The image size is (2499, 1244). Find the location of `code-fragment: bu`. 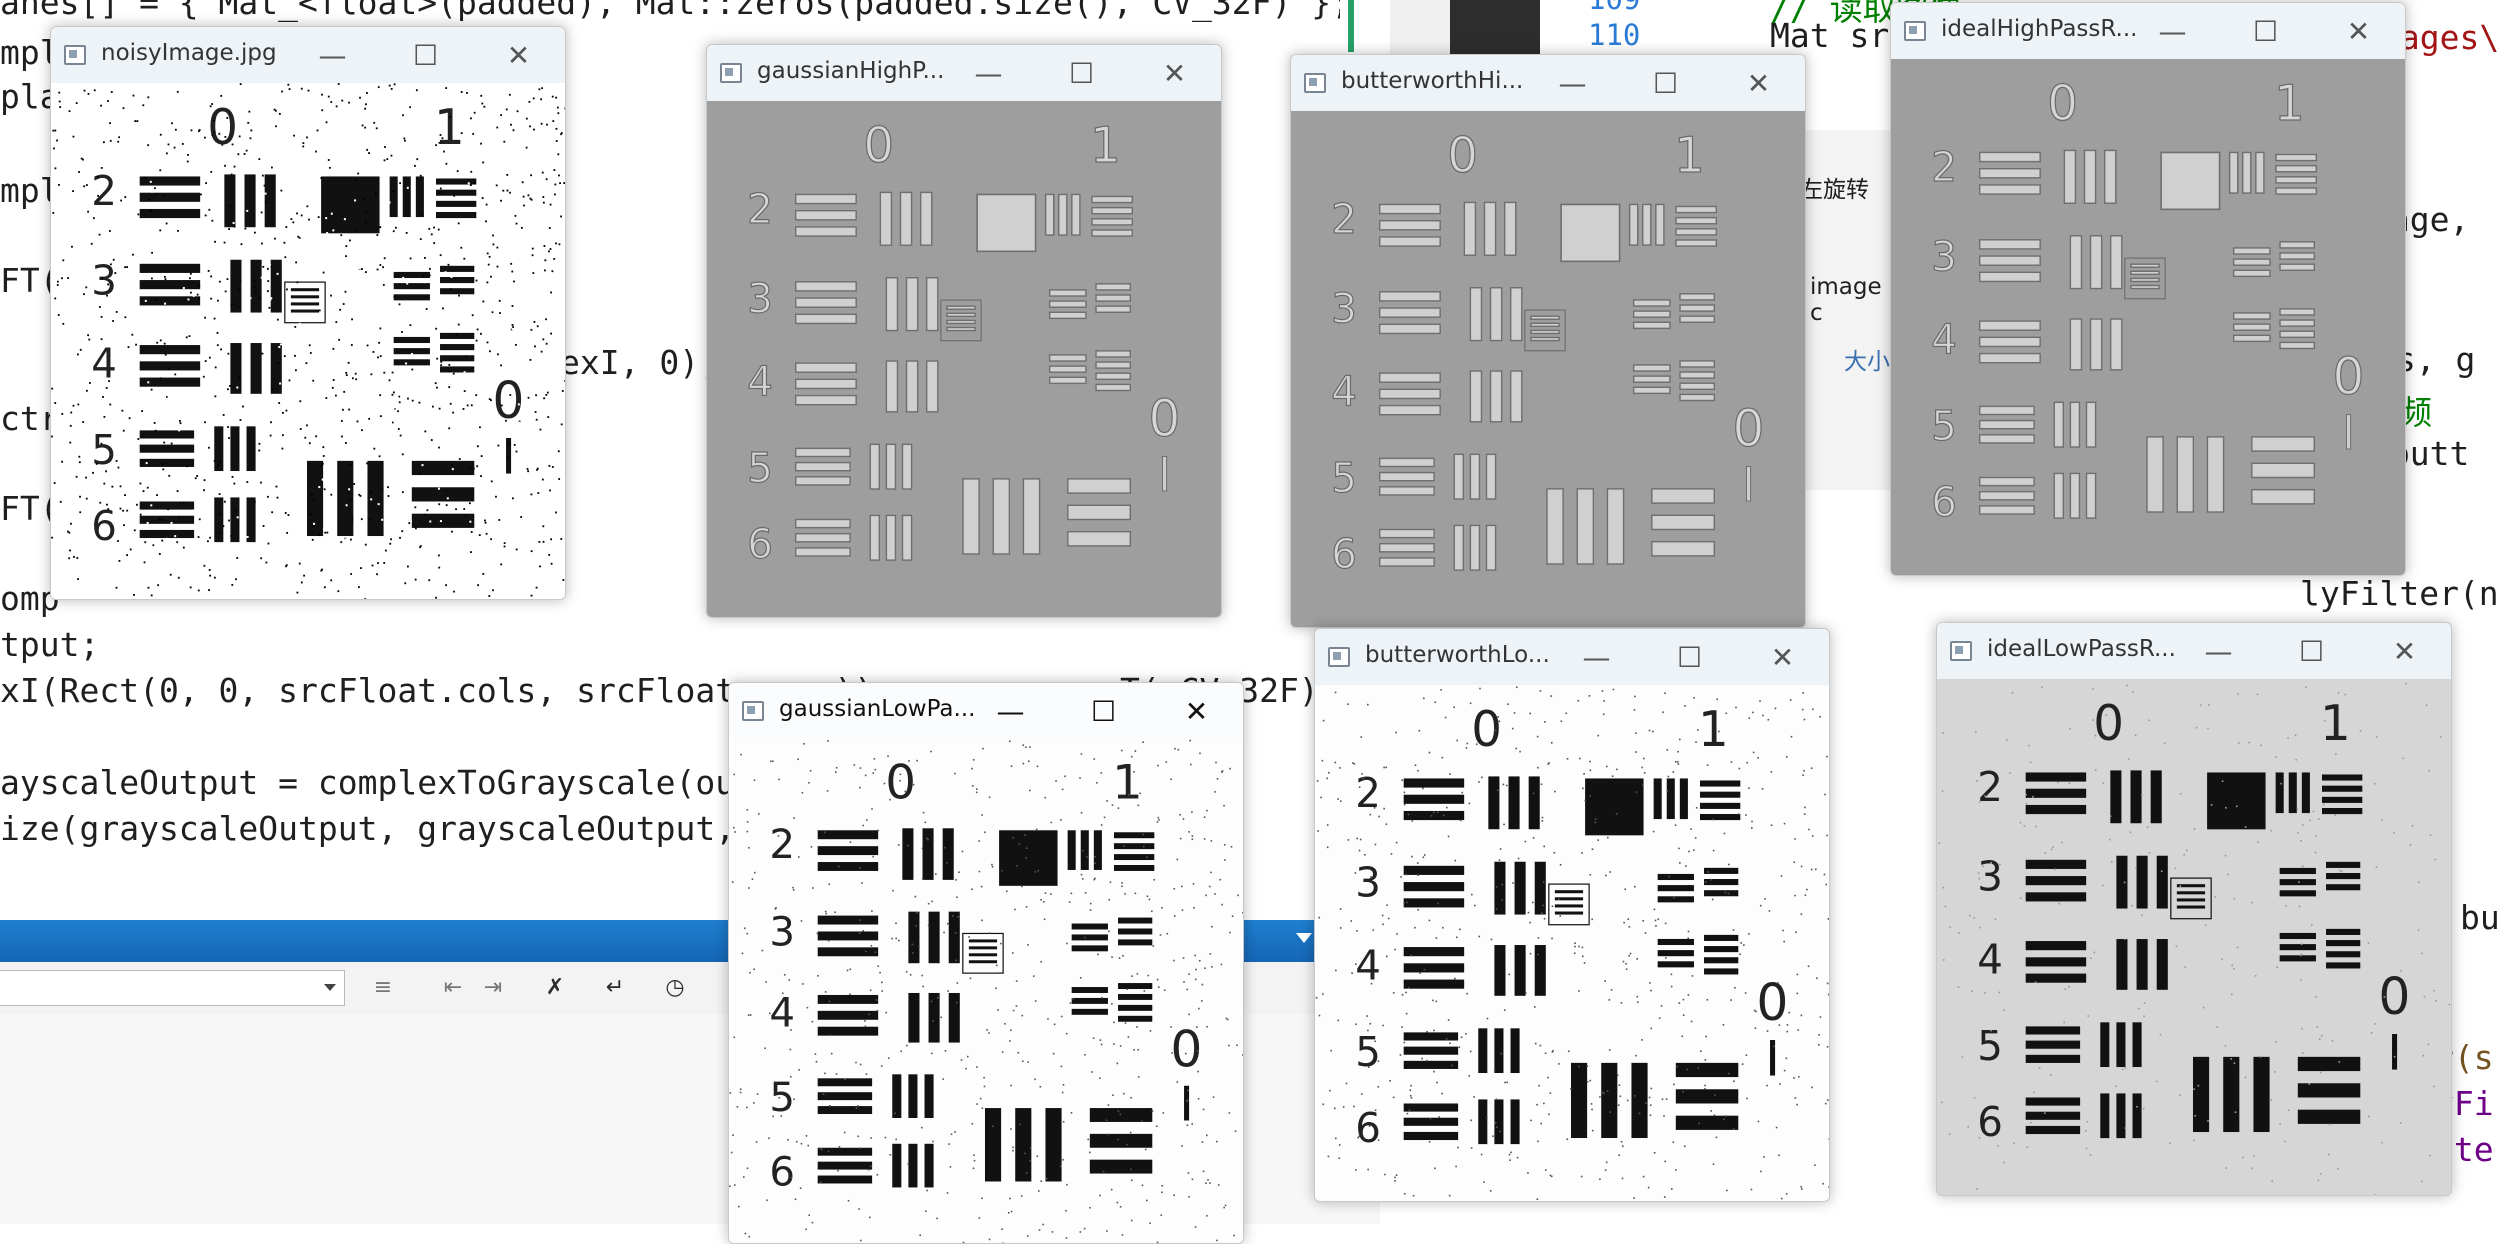

code-fragment: bu is located at coordinates (2479, 917).